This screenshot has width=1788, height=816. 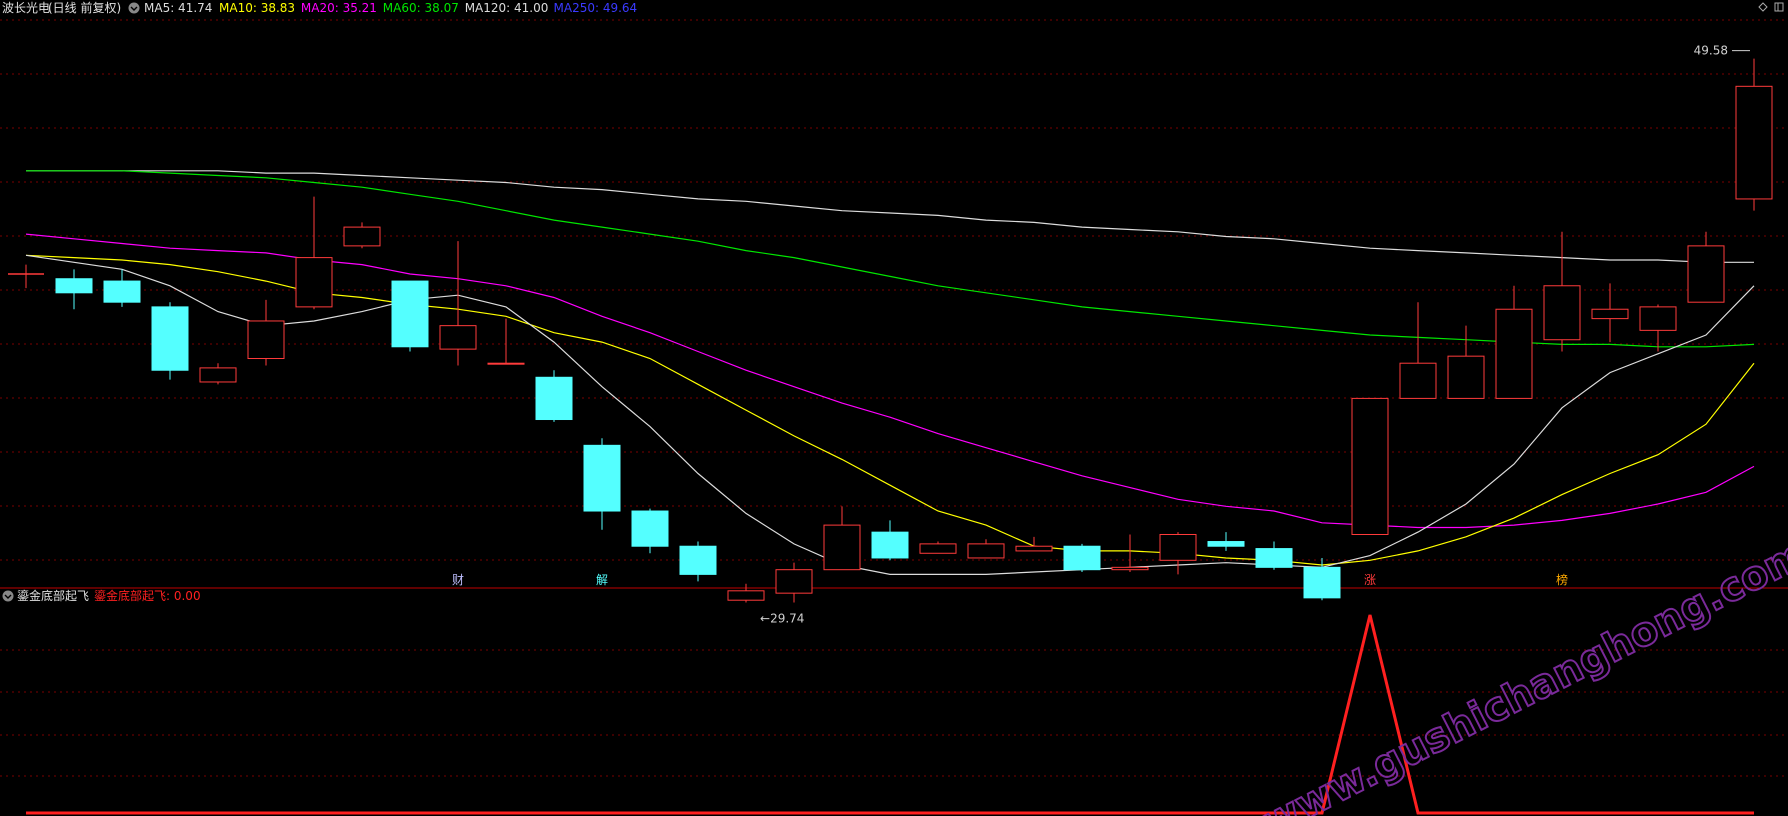 I want to click on ma-legend-item: MA120: 41.00, so click(x=507, y=8).